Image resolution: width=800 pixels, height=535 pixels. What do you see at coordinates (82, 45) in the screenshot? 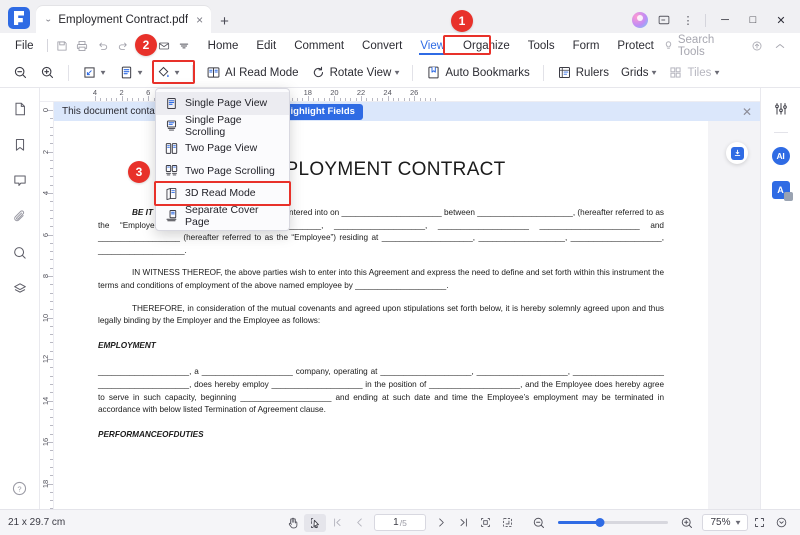
I see `print-icon` at bounding box center [82, 45].